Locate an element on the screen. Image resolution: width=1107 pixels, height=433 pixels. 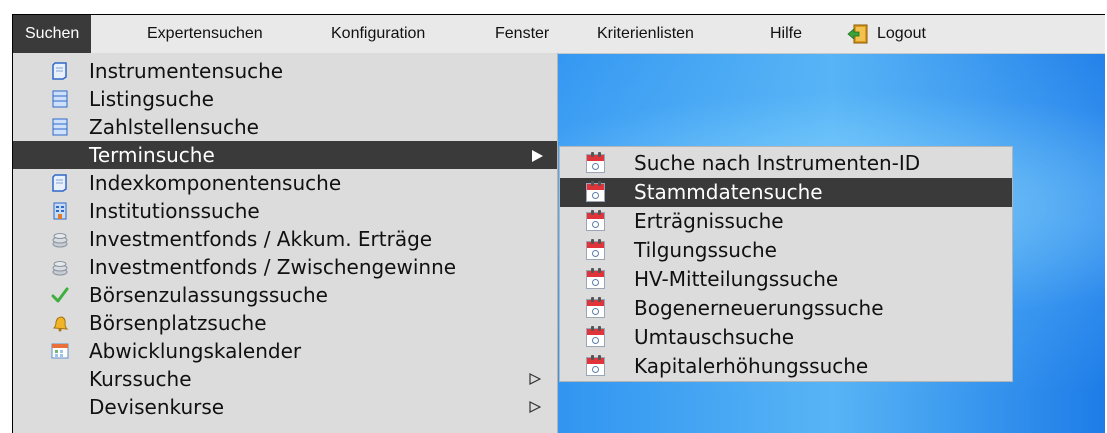
menu-item-label: Devisenkurse is located at coordinates (157, 407).